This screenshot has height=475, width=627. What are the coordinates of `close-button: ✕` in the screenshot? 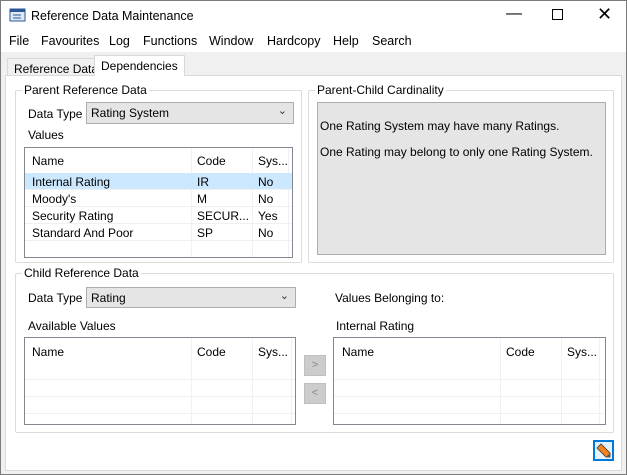 It's located at (604, 14).